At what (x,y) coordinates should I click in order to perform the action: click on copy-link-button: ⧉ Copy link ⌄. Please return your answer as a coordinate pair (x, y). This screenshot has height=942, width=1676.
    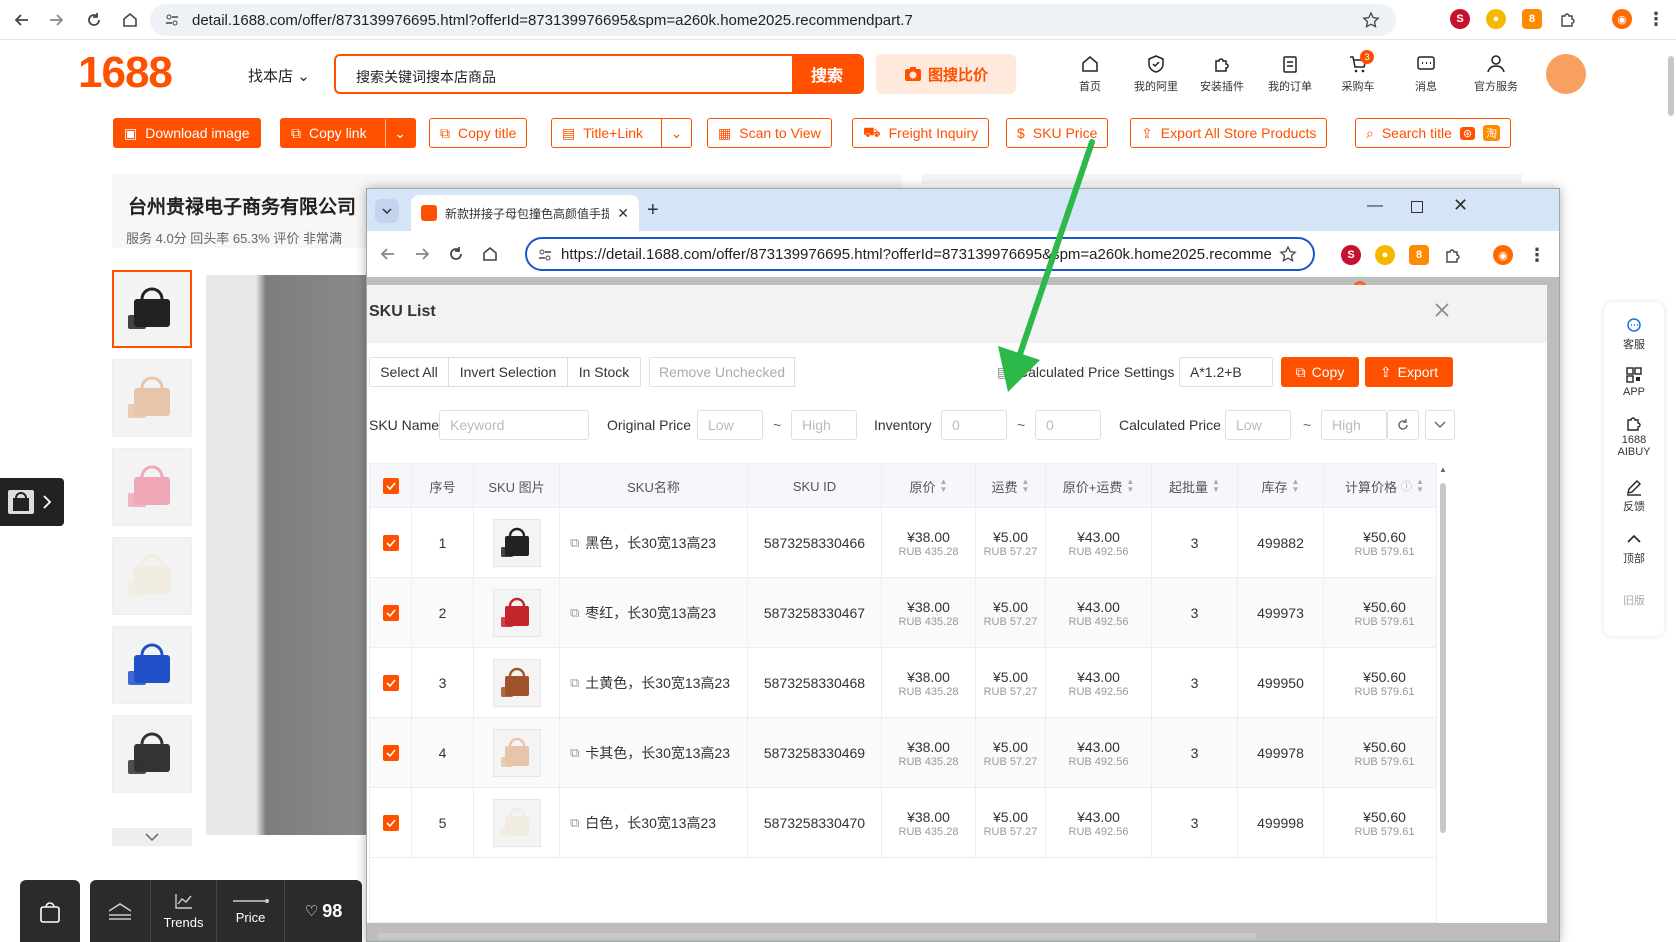
    Looking at the image, I should click on (348, 133).